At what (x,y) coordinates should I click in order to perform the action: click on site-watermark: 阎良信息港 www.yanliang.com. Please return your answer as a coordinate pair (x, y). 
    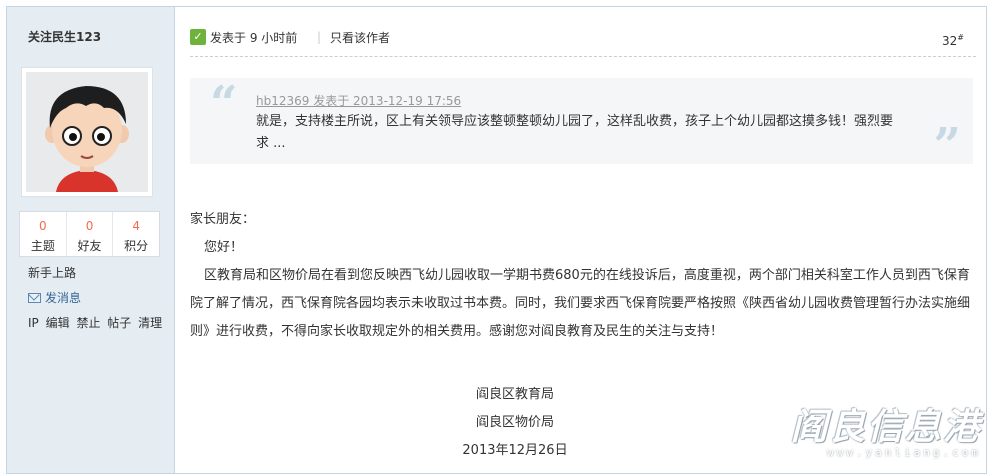
    Looking at the image, I should click on (886, 428).